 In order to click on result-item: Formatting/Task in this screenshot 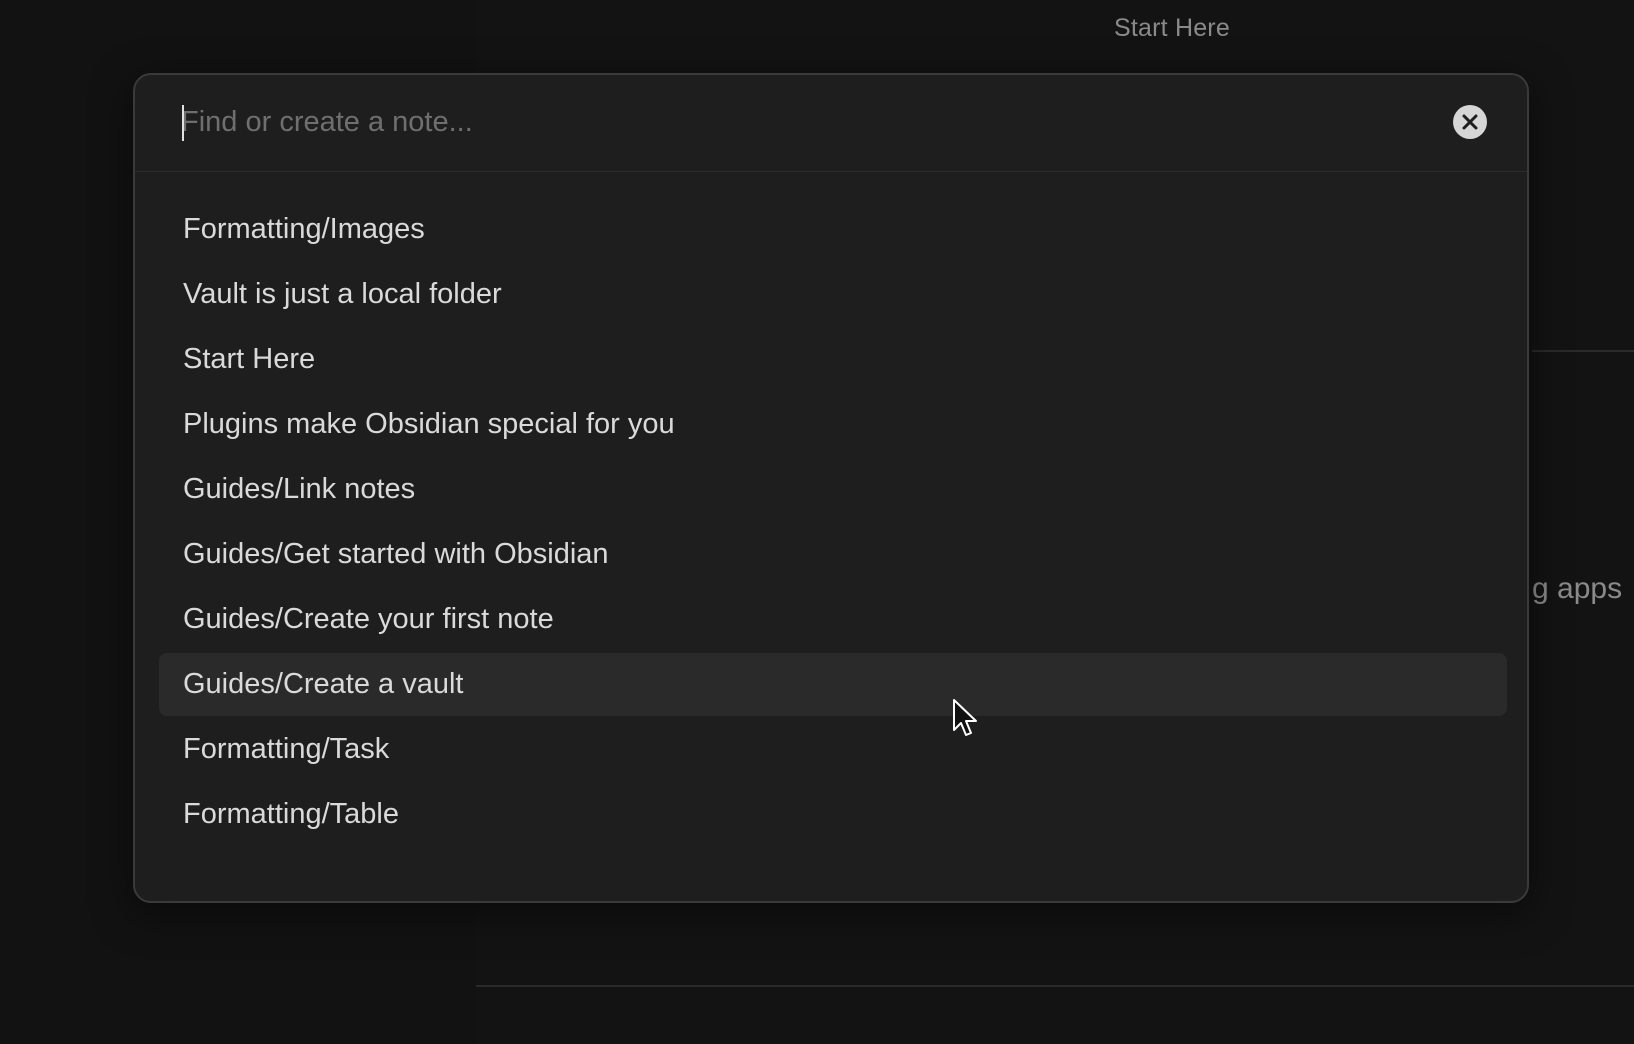, I will do `click(833, 749)`.